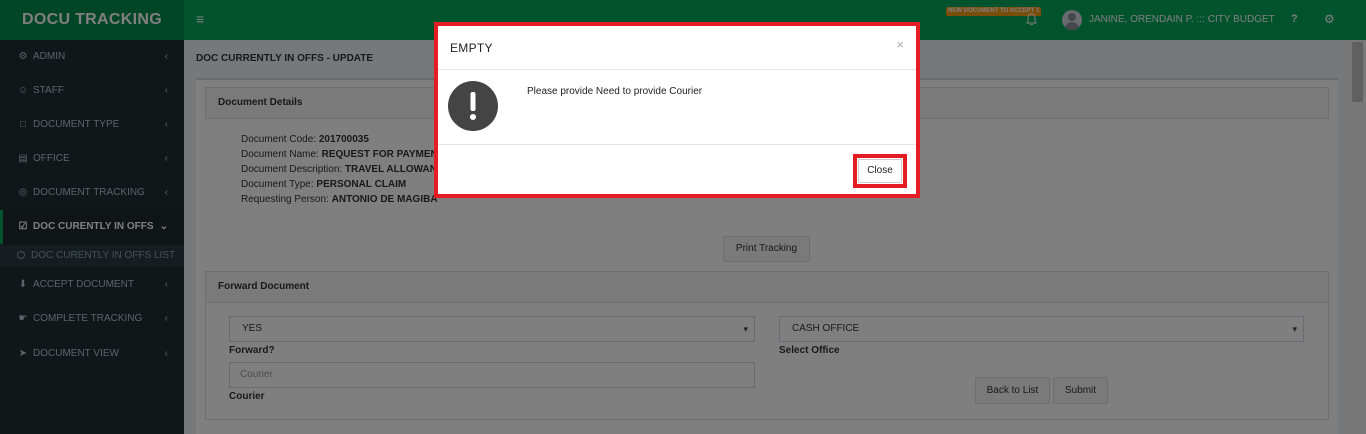  What do you see at coordinates (615, 91) in the screenshot?
I see `modal-message: Please provide Need to provide Courier` at bounding box center [615, 91].